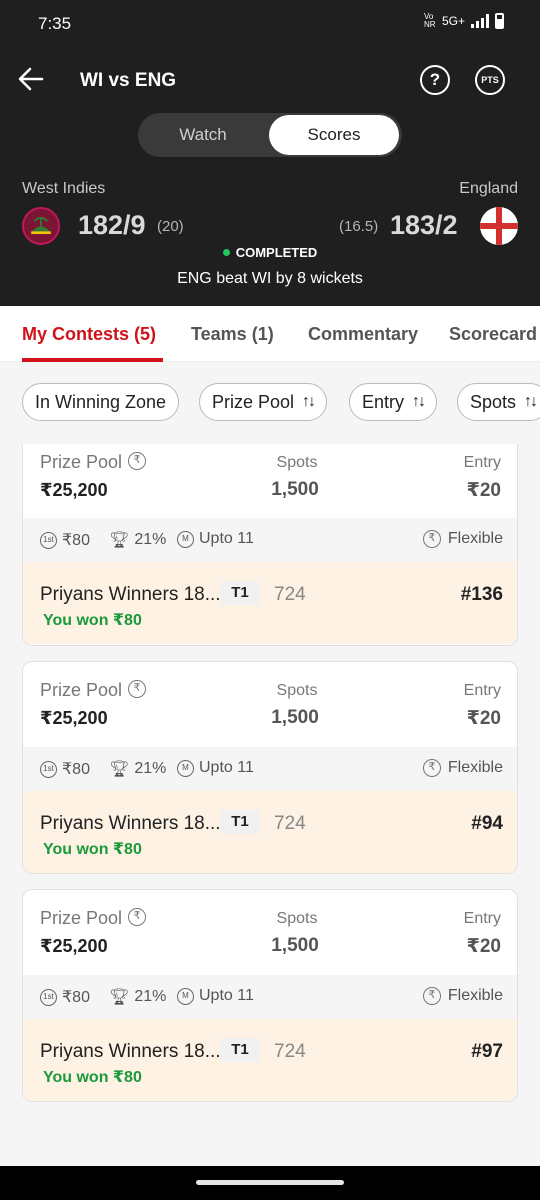  What do you see at coordinates (435, 80) in the screenshot?
I see `help-icon: ?` at bounding box center [435, 80].